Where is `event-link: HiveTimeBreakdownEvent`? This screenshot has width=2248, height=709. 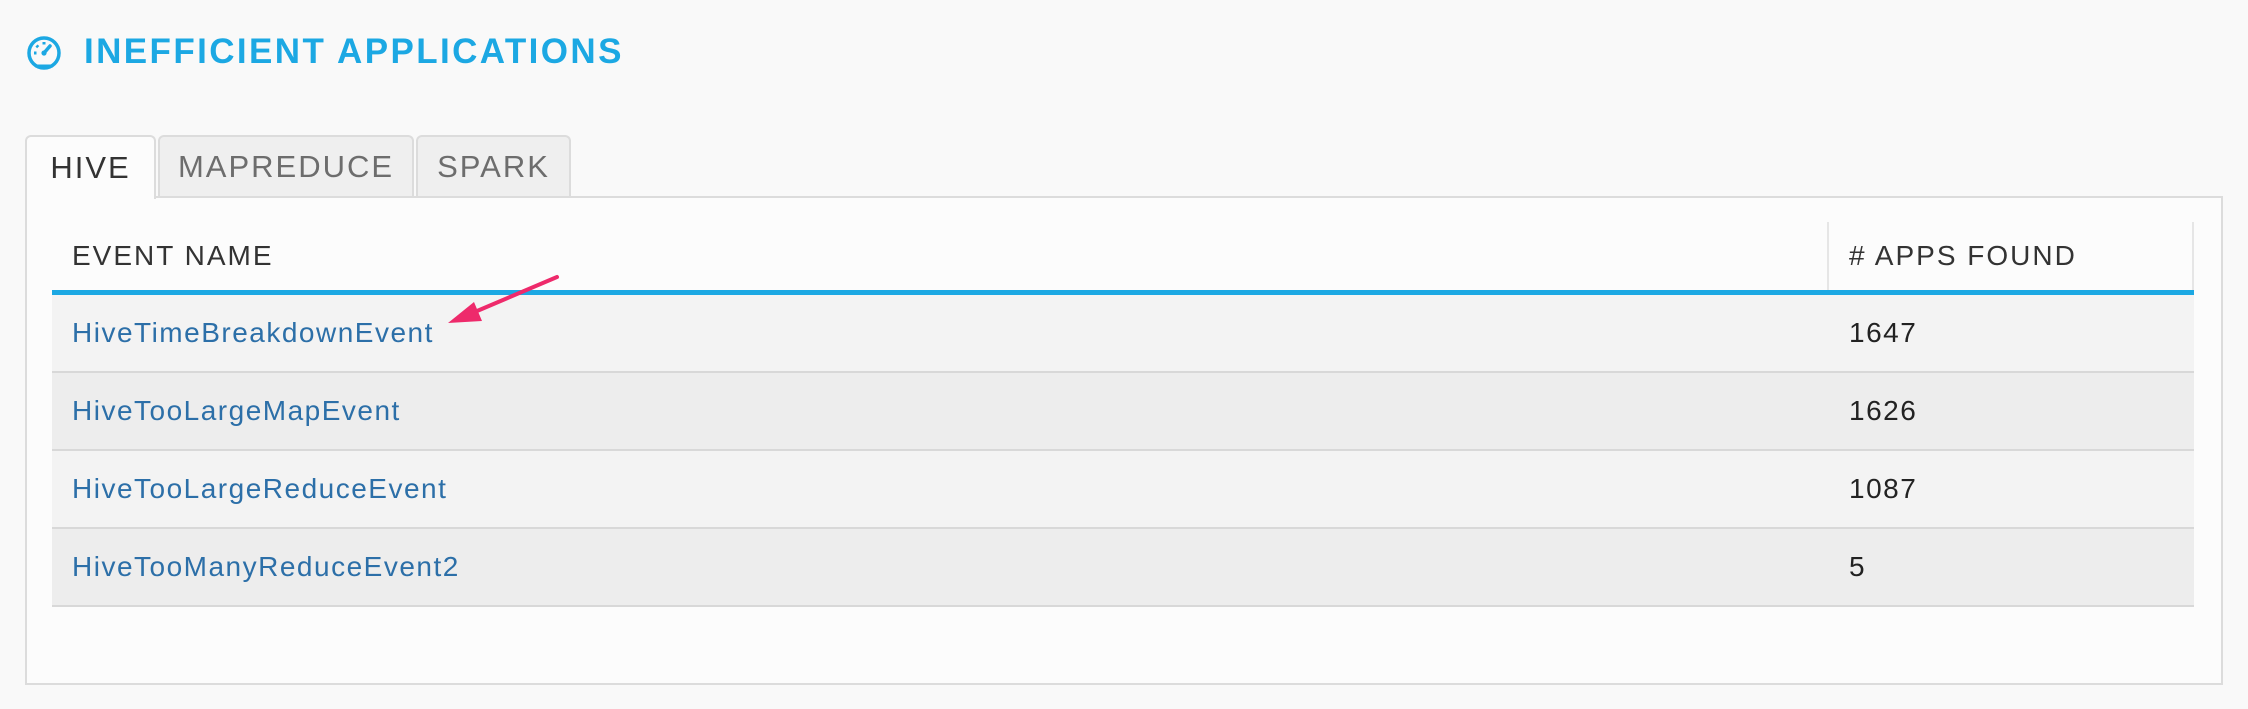
event-link: HiveTimeBreakdownEvent is located at coordinates (253, 333).